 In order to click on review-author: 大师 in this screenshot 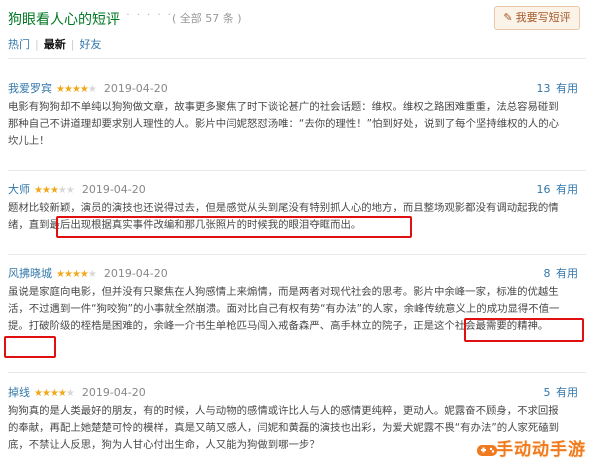, I will do `click(19, 189)`.